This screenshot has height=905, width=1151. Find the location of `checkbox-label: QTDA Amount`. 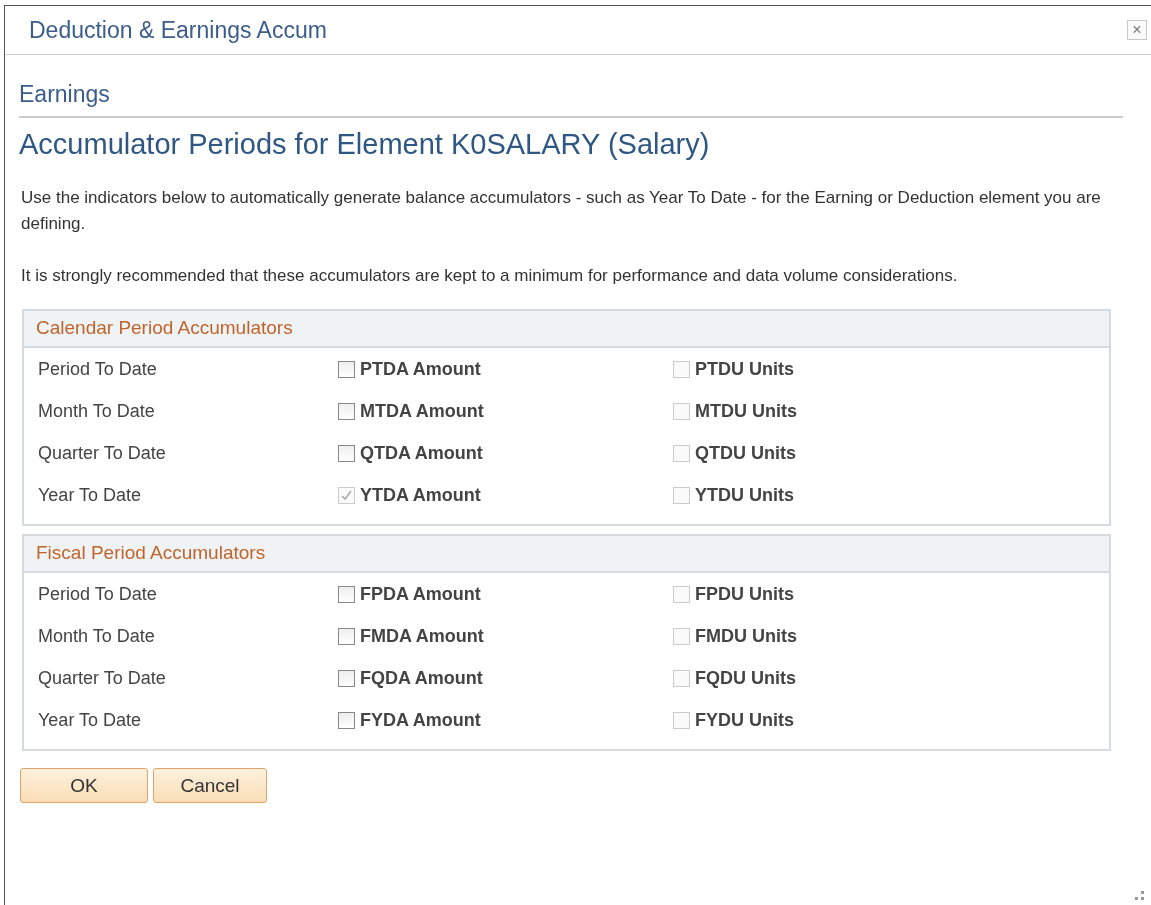

checkbox-label: QTDA Amount is located at coordinates (421, 453).